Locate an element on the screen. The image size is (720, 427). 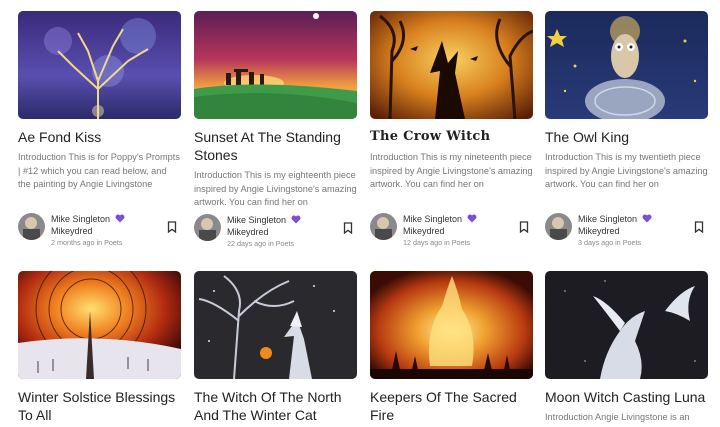
story-title: Keepers Of The Sacred Fire is located at coordinates (451, 406).